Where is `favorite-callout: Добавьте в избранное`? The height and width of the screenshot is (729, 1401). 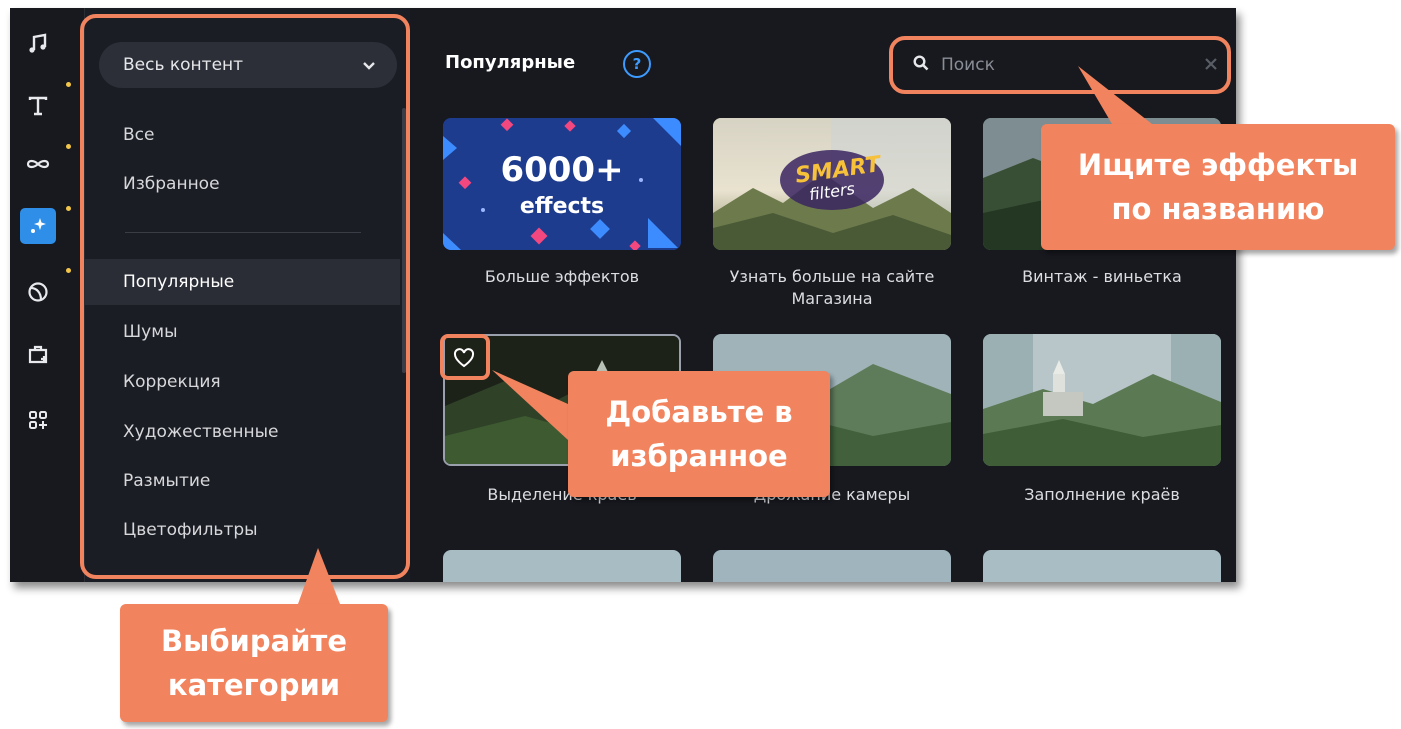 favorite-callout: Добавьте в избранное is located at coordinates (699, 434).